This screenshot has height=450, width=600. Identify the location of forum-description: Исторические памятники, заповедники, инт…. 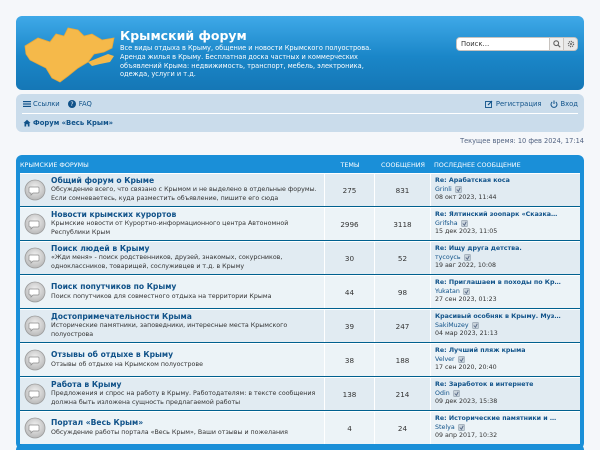
(169, 330).